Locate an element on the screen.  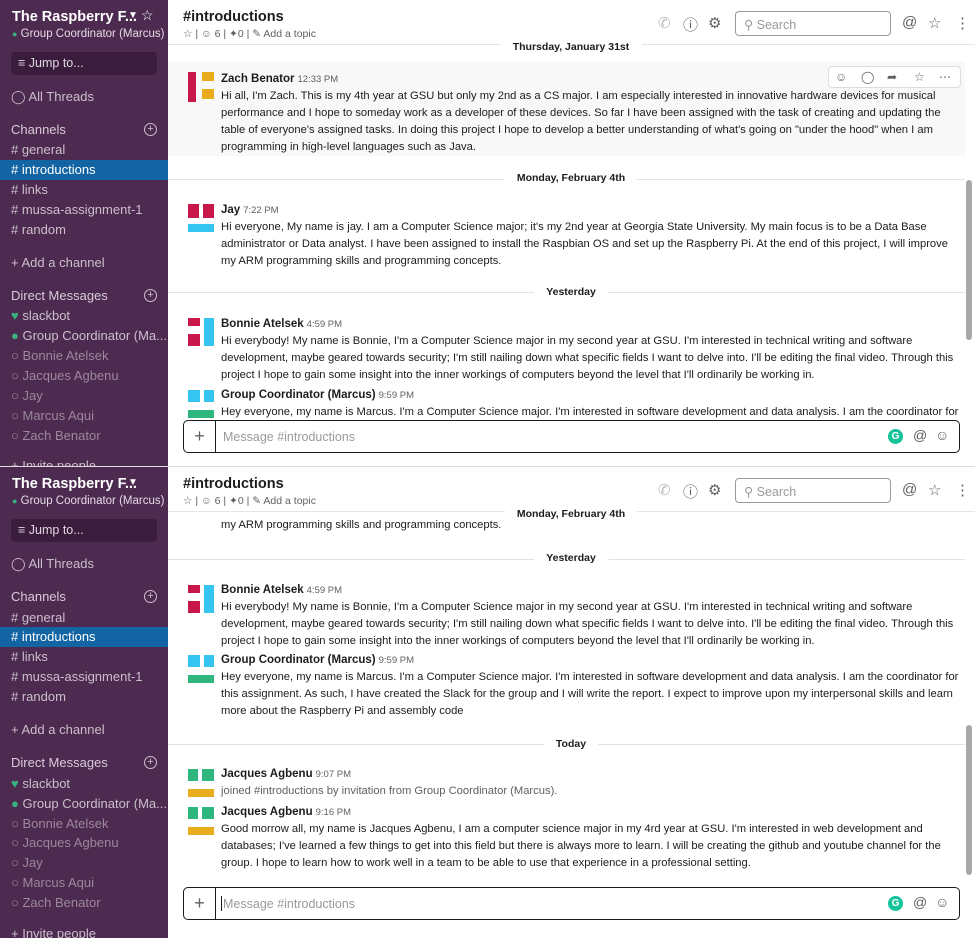
current-user: ● Group Coordinator (Marcus) is located at coordinates (88, 34).